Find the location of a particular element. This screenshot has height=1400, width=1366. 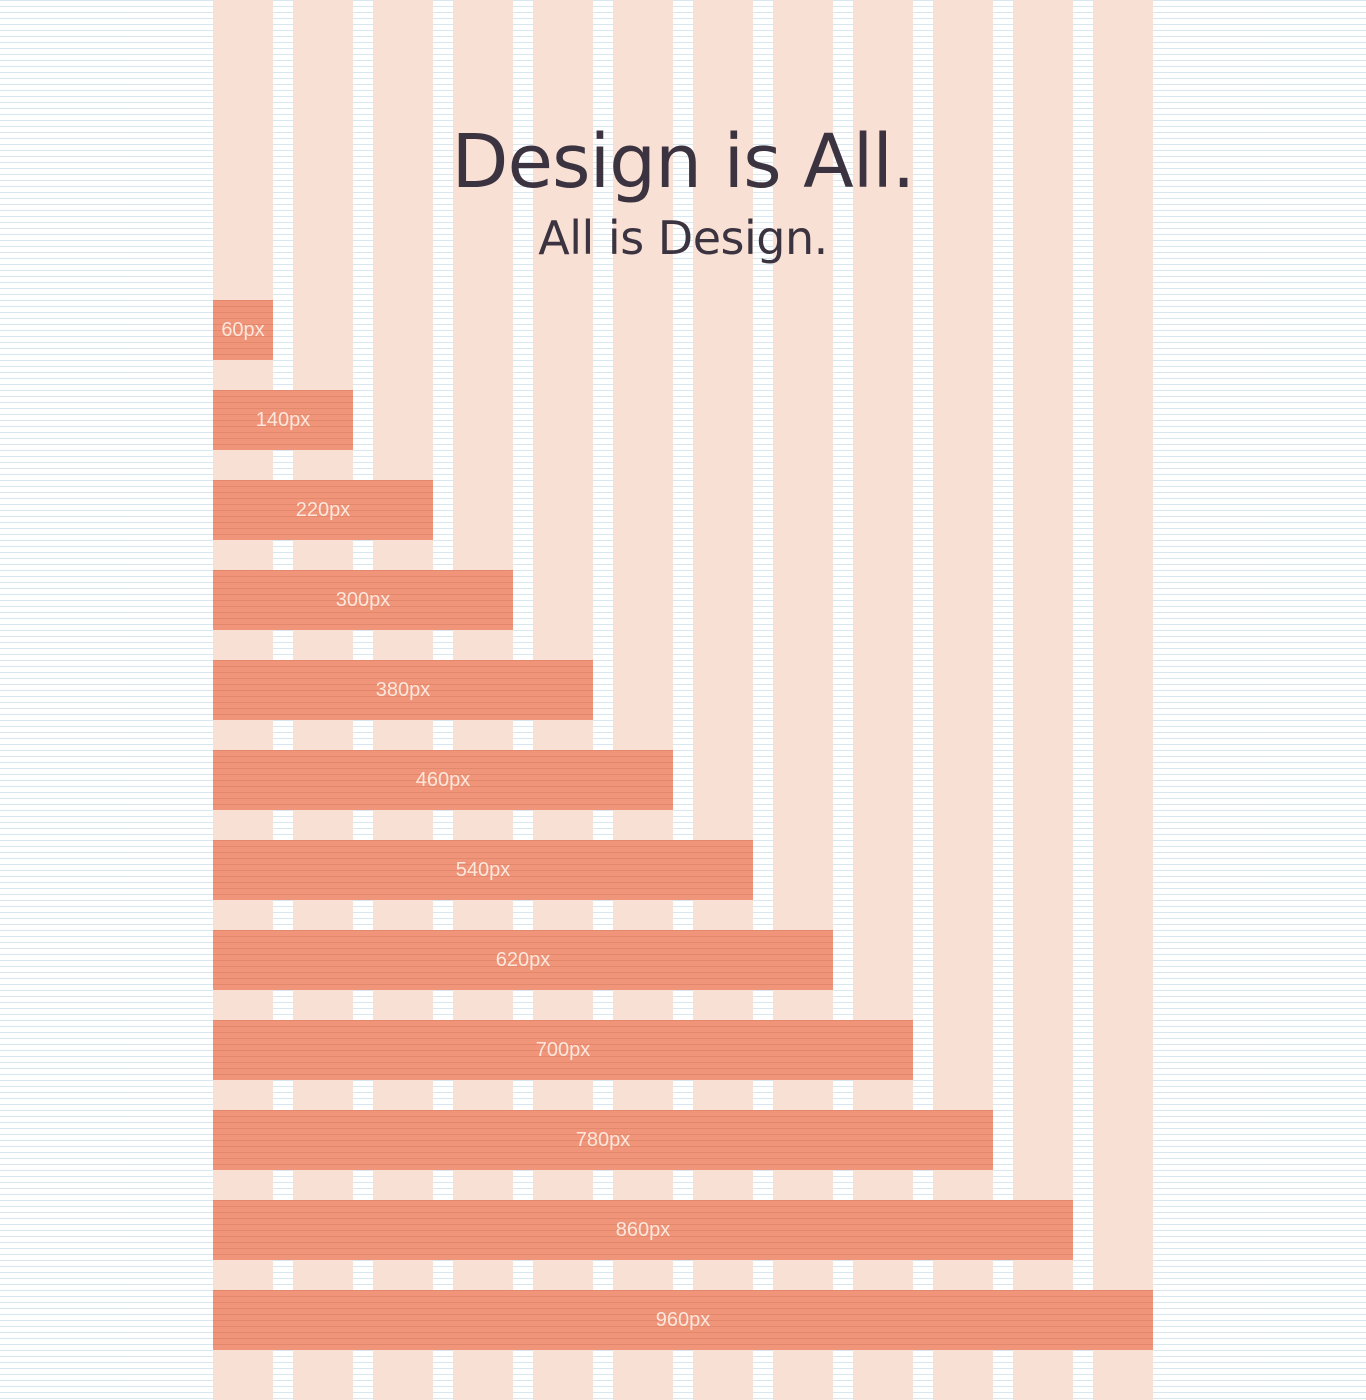

width-bar: 860px is located at coordinates (643, 1230).